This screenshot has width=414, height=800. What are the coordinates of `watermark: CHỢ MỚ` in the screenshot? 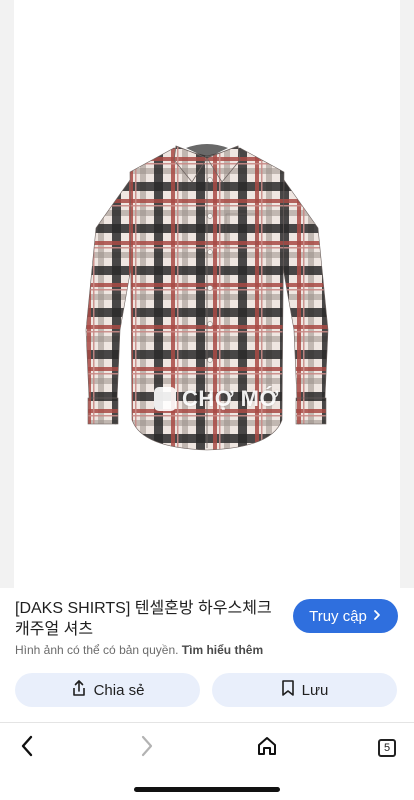 It's located at (216, 399).